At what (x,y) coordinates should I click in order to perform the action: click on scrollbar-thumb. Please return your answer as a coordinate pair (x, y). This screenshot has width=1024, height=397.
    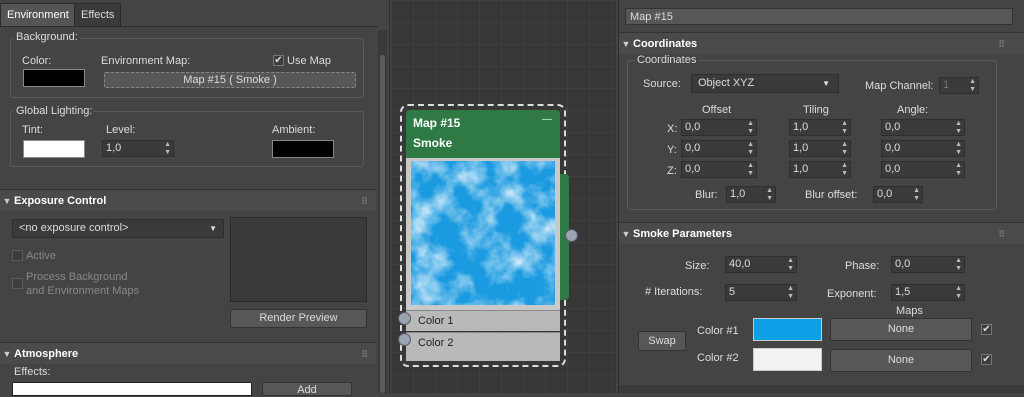
    Looking at the image, I should click on (382, 224).